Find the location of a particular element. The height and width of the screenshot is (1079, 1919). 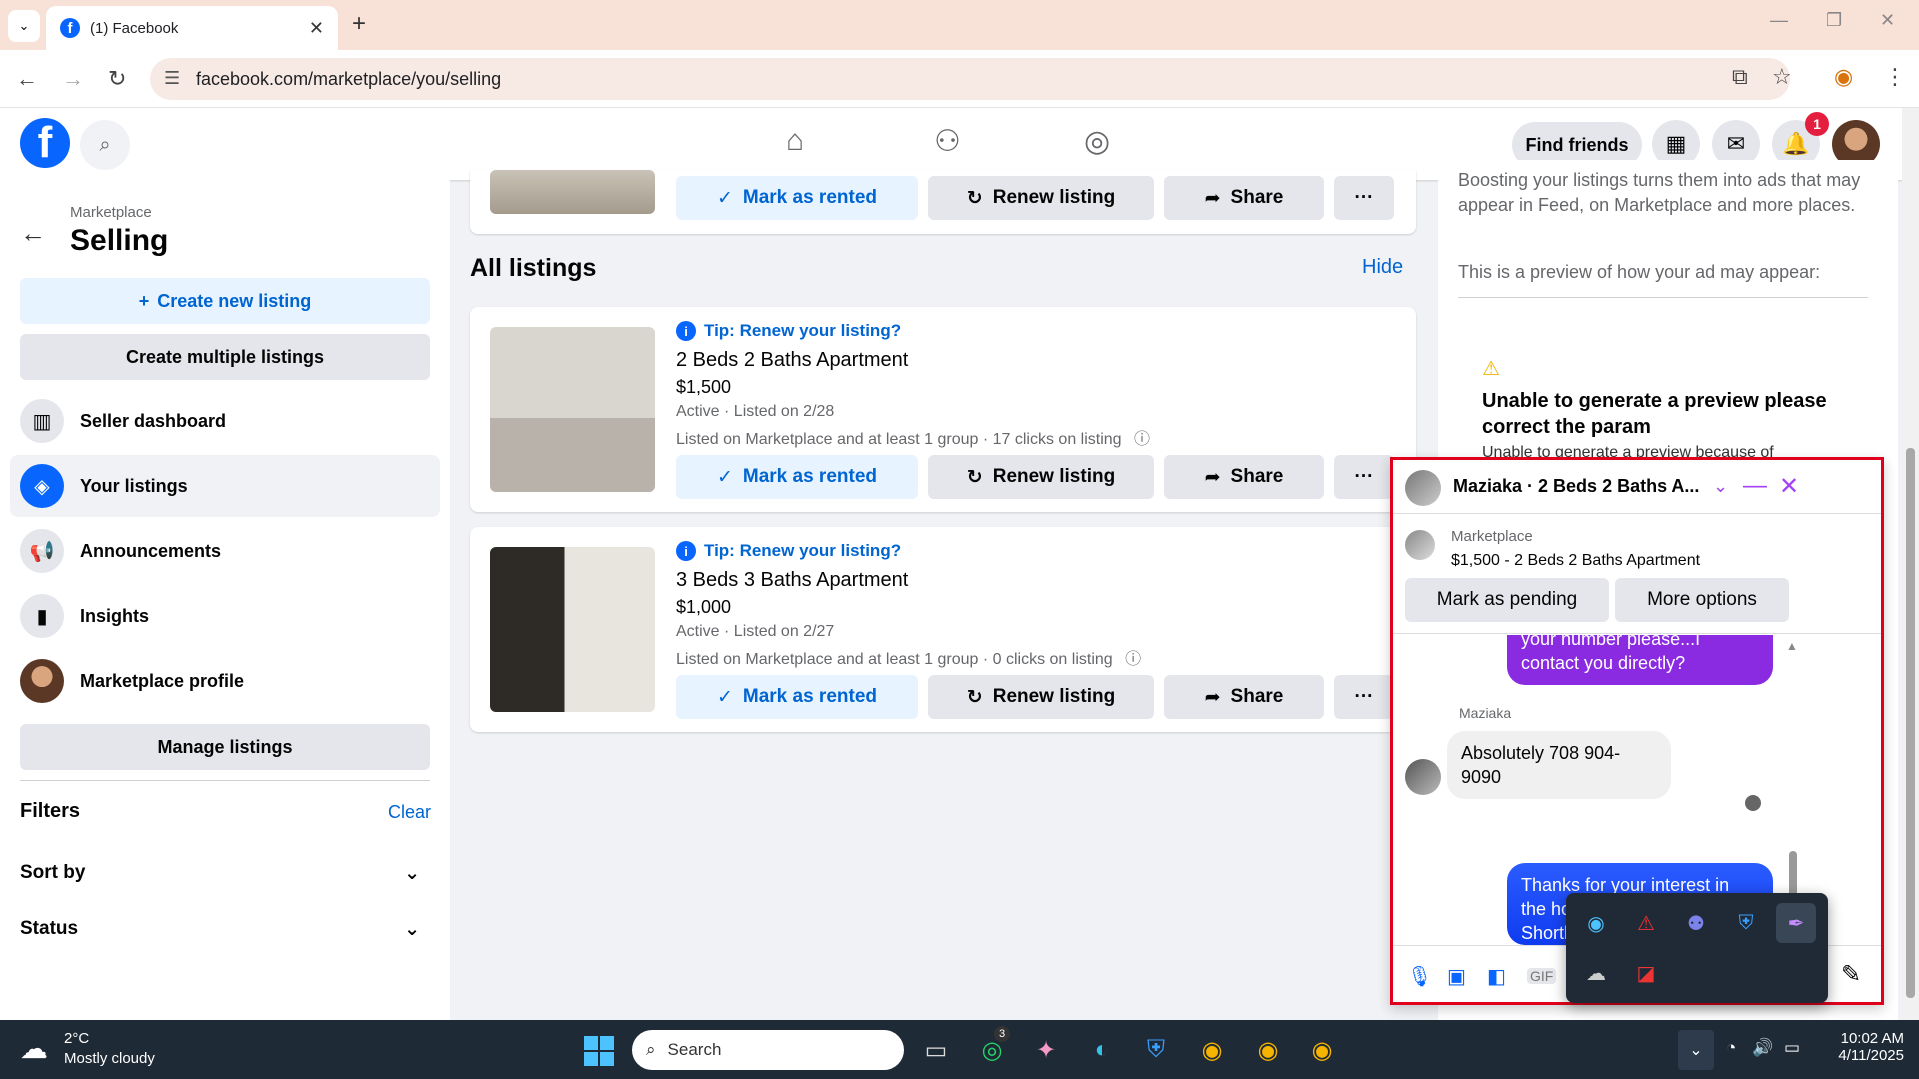

back-icon: ← is located at coordinates (27, 79).